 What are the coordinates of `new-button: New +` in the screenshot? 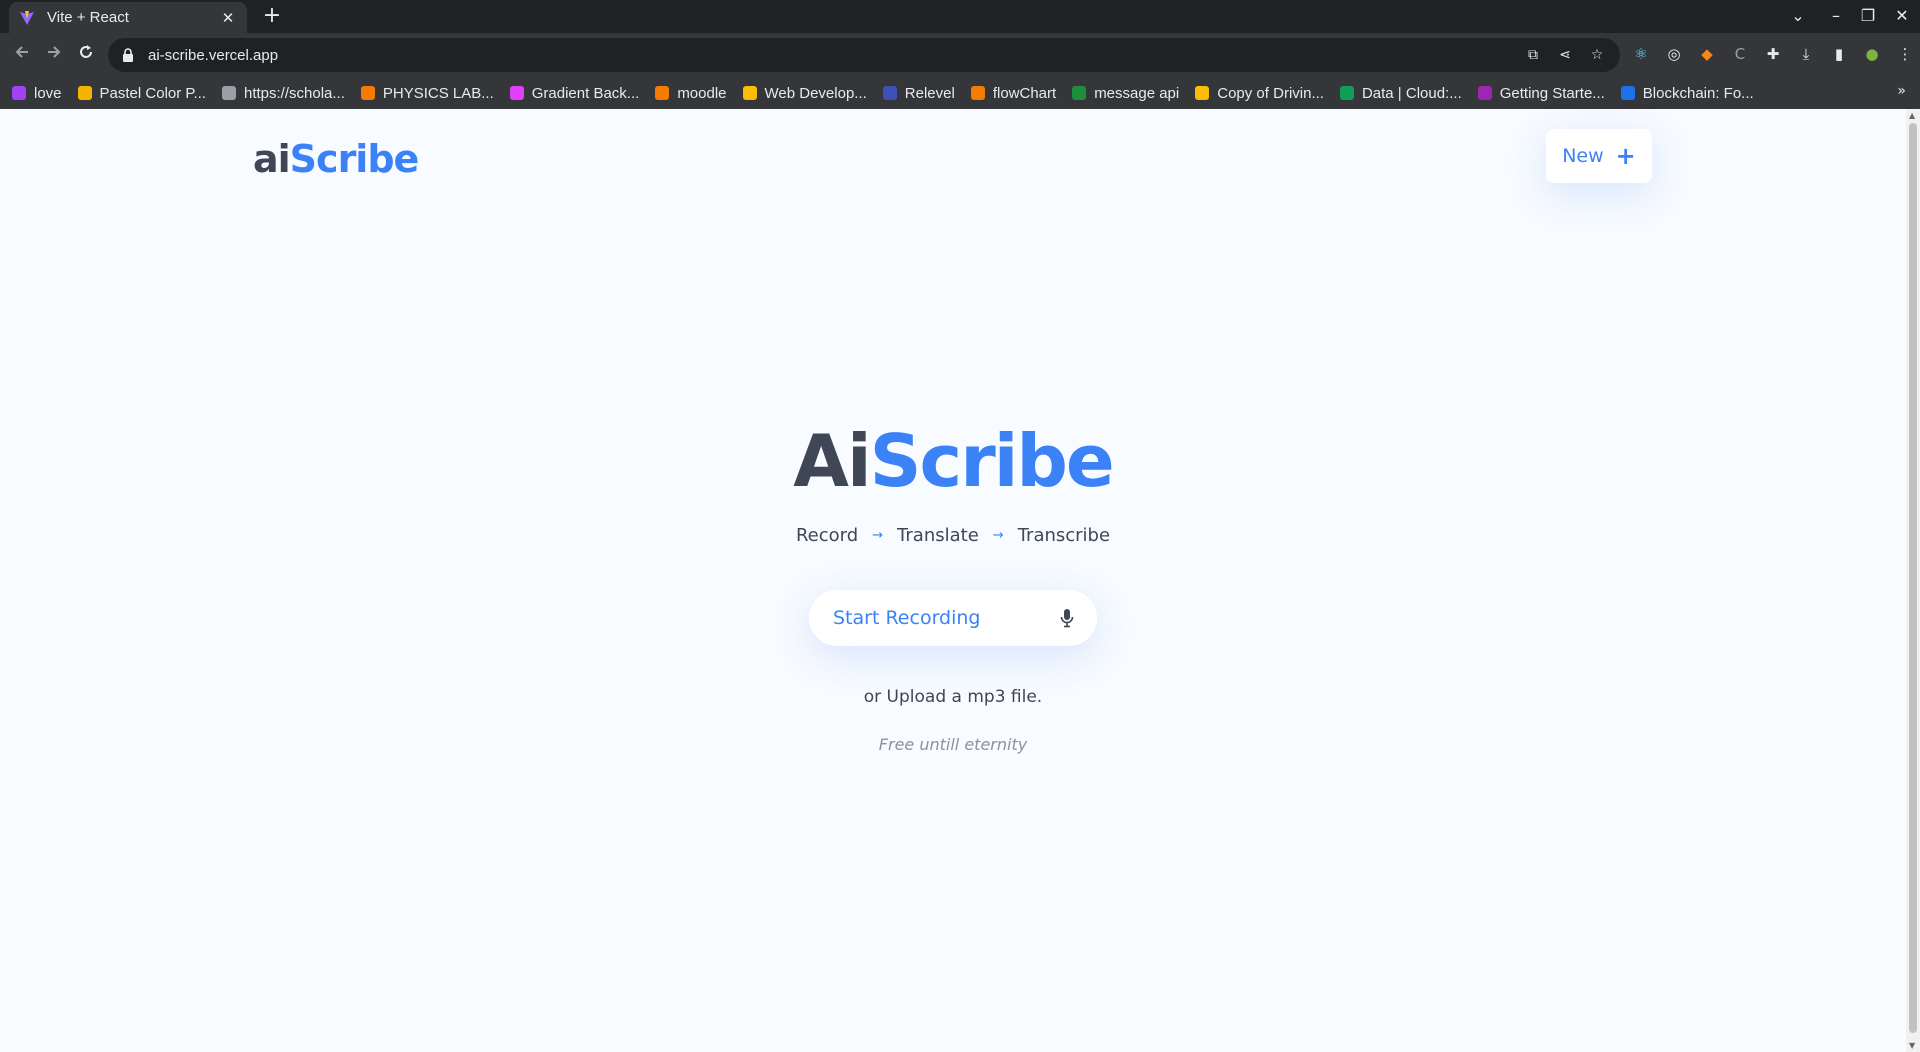 It's located at (1599, 156).